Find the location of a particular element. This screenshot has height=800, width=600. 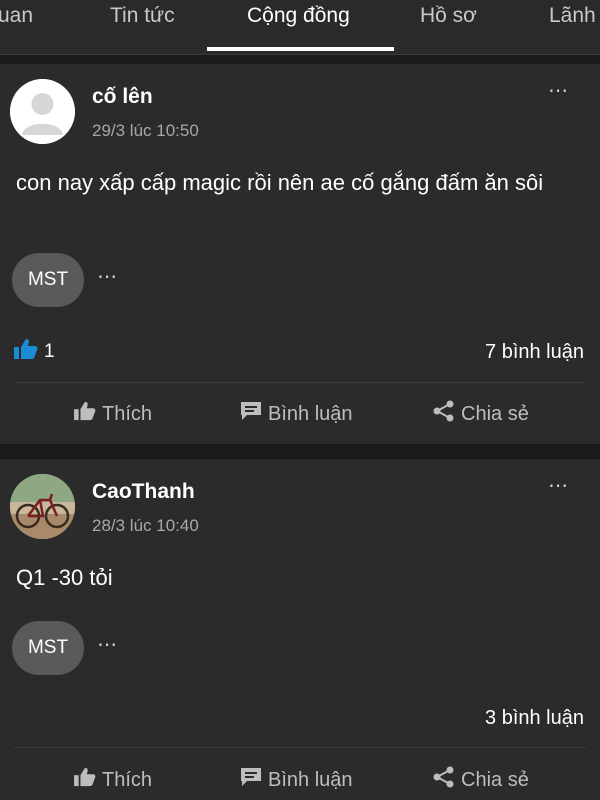

like-summary: 1 is located at coordinates (34, 352).